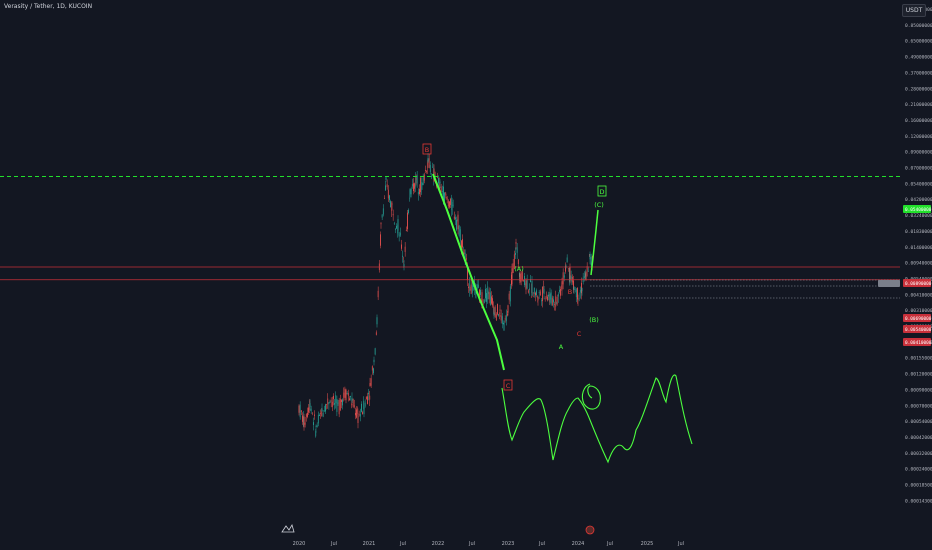 This screenshot has width=932, height=550. I want to click on y-tick-label: 0.01830000, so click(918, 232).